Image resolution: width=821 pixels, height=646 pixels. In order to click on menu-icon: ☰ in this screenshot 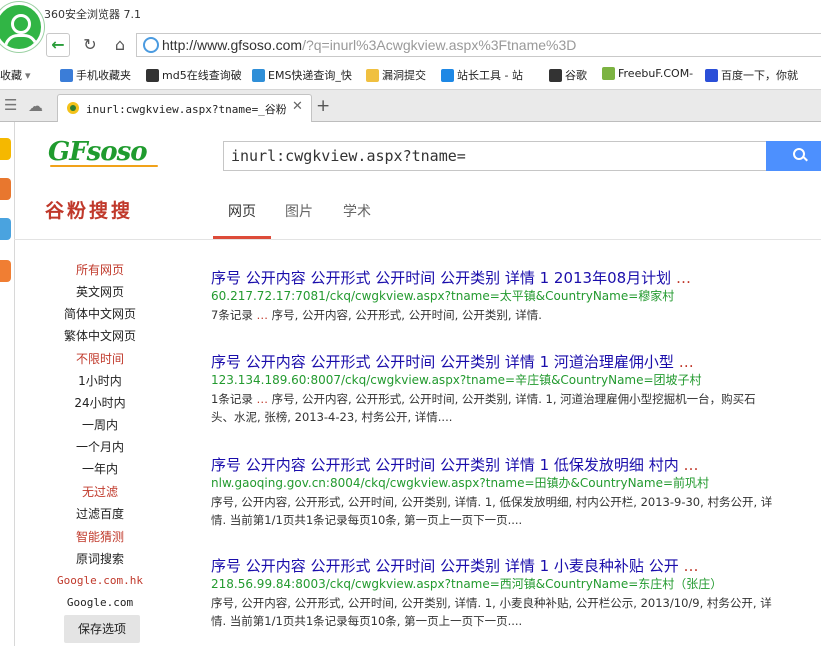, I will do `click(10, 105)`.